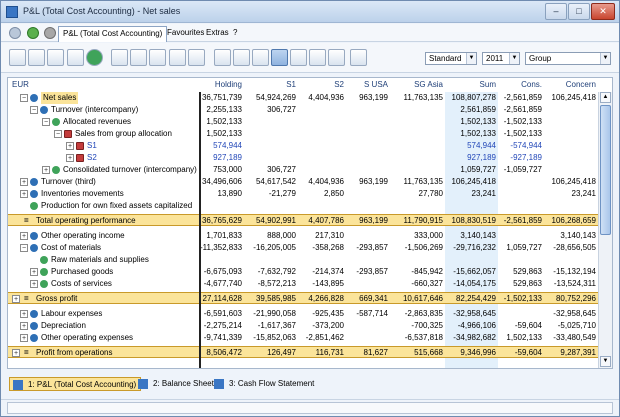 The height and width of the screenshot is (417, 620). What do you see at coordinates (570, 182) in the screenshot?
I see `table-cell: 106,245,418` at bounding box center [570, 182].